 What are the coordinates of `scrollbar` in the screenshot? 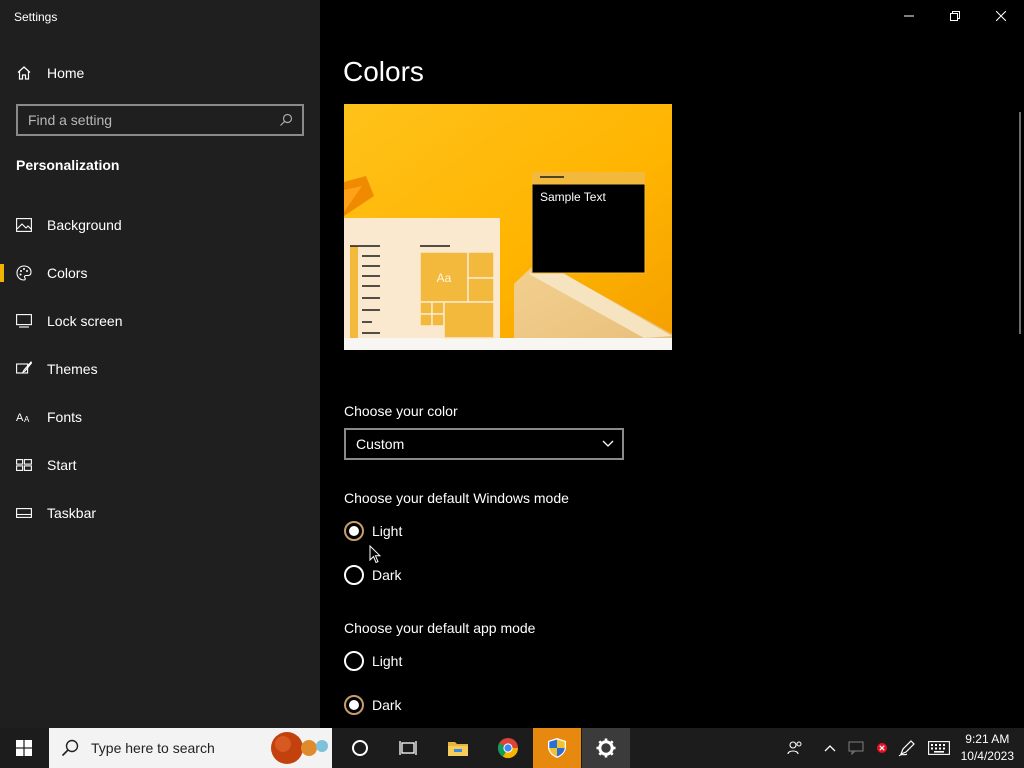 It's located at (1020, 223).